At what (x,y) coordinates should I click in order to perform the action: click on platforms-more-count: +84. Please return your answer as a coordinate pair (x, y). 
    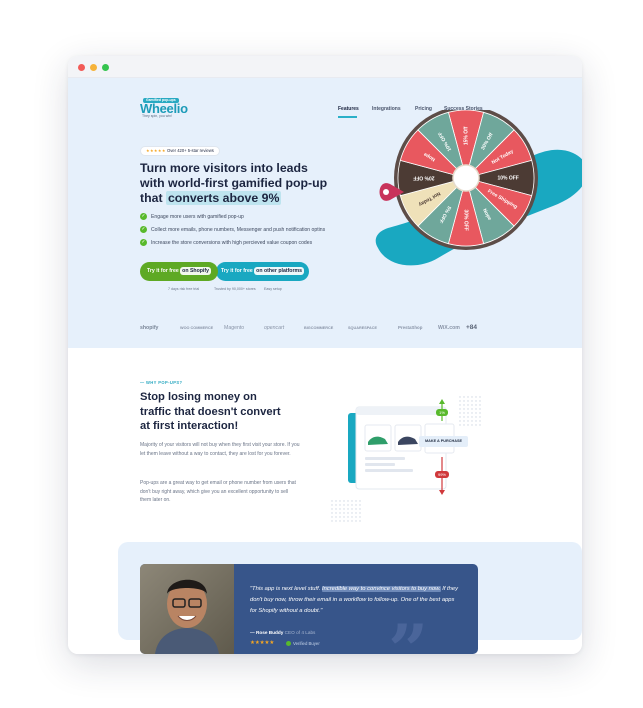
    Looking at the image, I should click on (472, 327).